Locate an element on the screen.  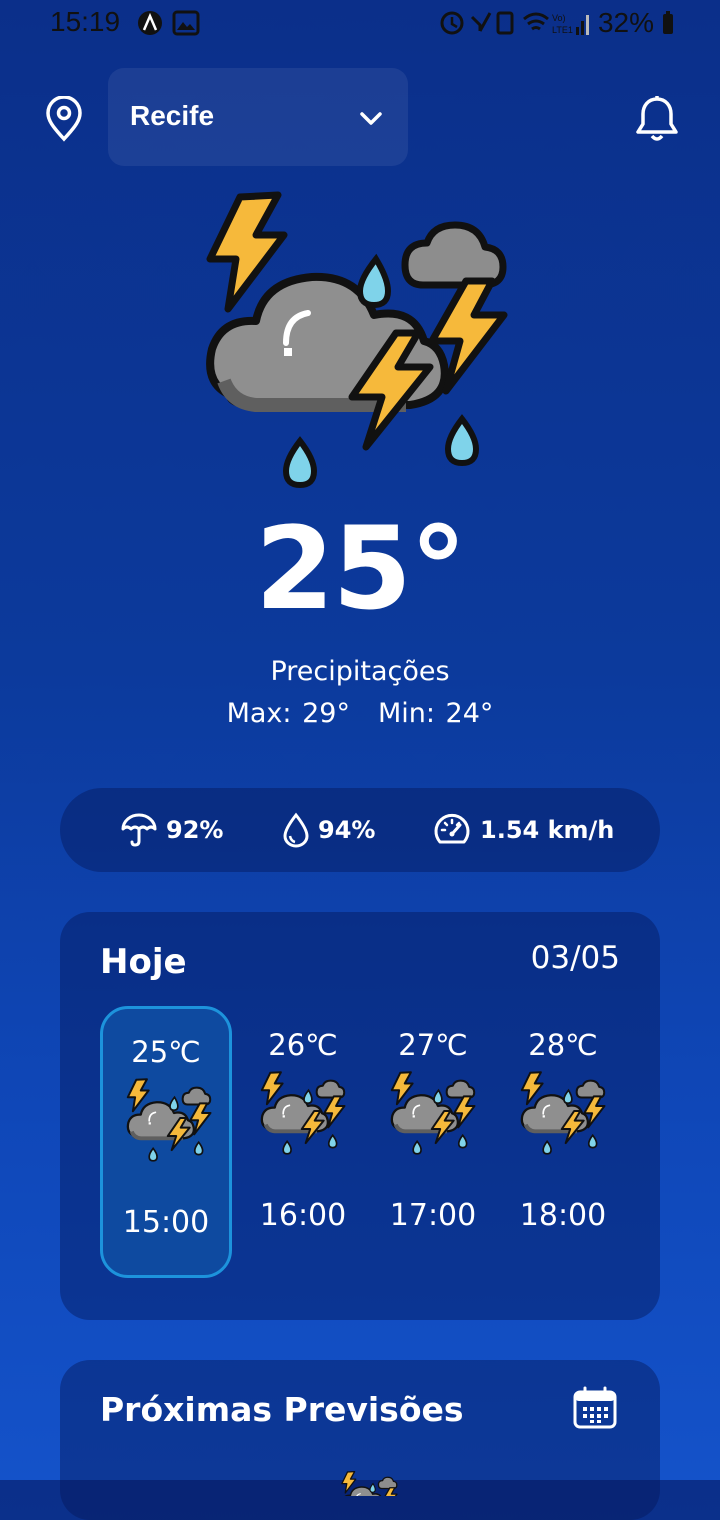
wind-gauge-icon is located at coordinates (452, 828).